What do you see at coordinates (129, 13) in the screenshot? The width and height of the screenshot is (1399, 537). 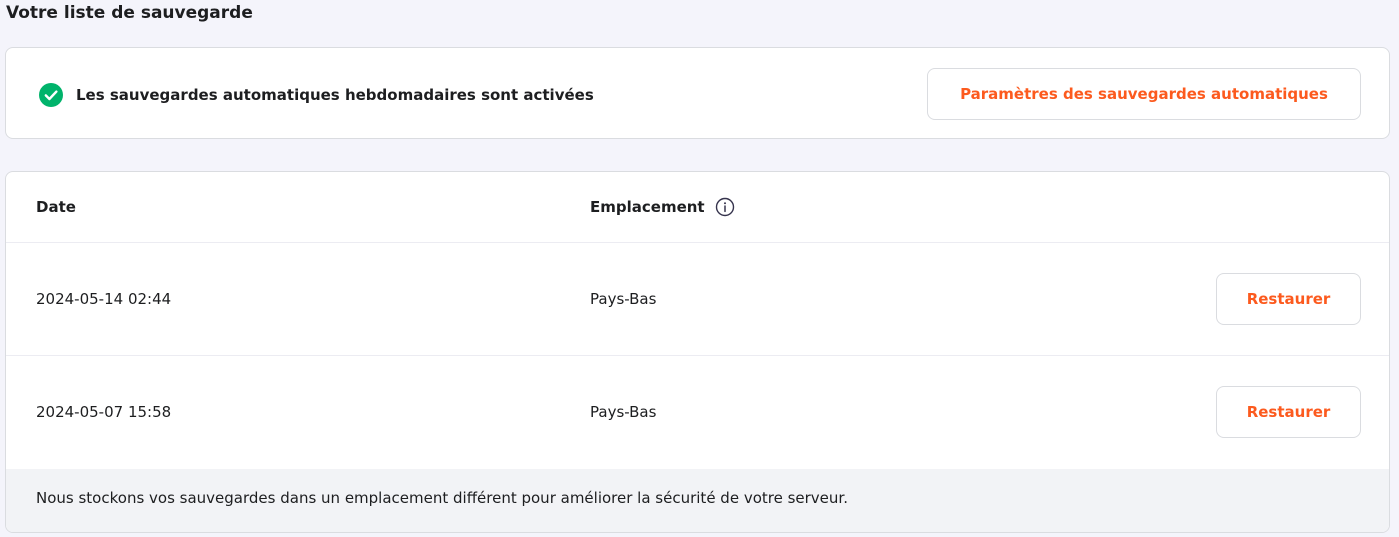 I see `page-title: Votre liste de sauvegarde` at bounding box center [129, 13].